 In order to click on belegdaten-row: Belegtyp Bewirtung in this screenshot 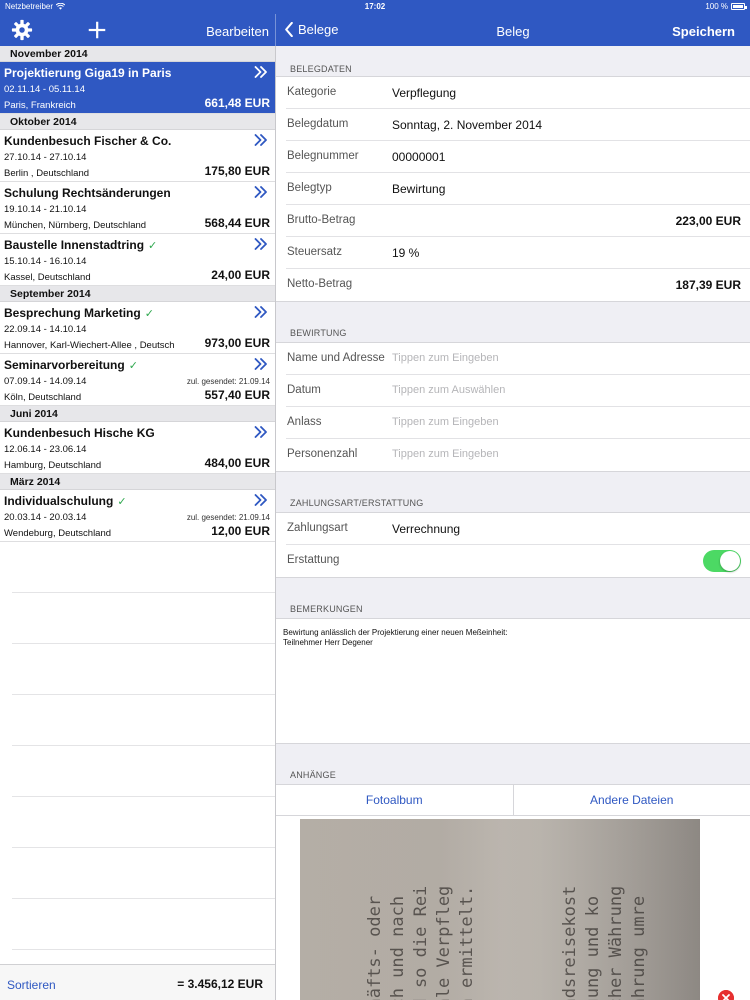, I will do `click(518, 189)`.